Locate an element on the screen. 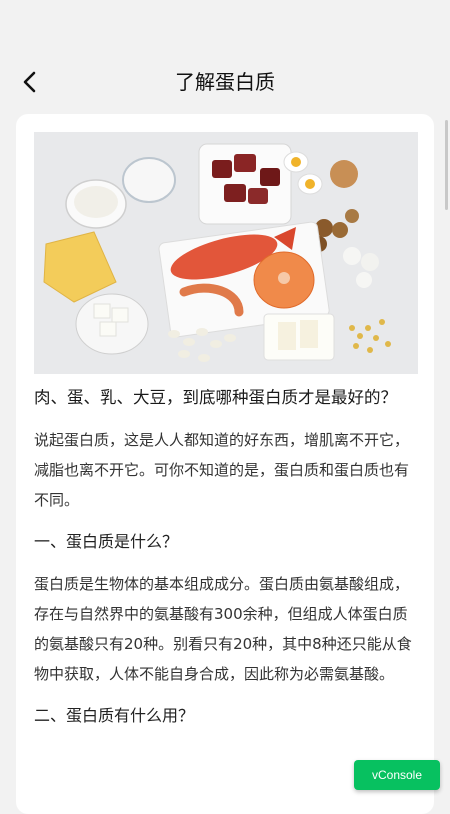  article-question: 肉、蛋、乳、大豆，到底哪种蛋白质才是最好的？ is located at coordinates (215, 397).